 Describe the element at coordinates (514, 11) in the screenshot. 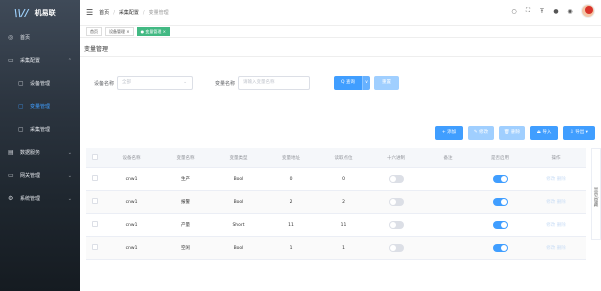

I see `search-icon: ○` at that location.